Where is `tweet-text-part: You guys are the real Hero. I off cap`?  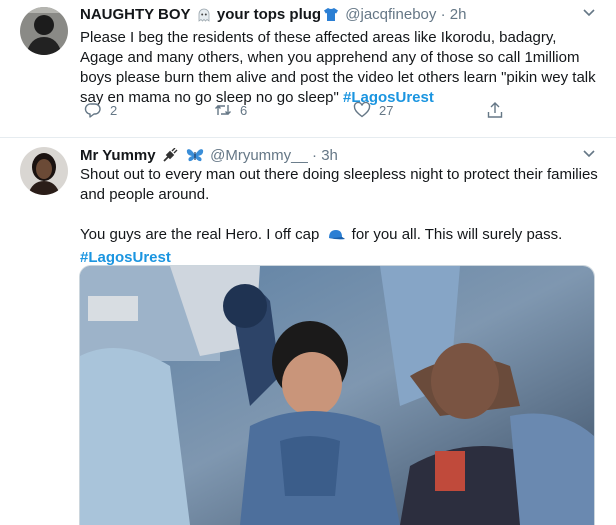
tweet-text-part: You guys are the real Hero. I off cap is located at coordinates (200, 234).